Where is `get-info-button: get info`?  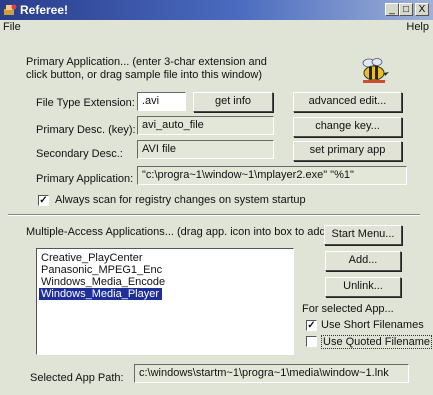 get-info-button: get info is located at coordinates (233, 102).